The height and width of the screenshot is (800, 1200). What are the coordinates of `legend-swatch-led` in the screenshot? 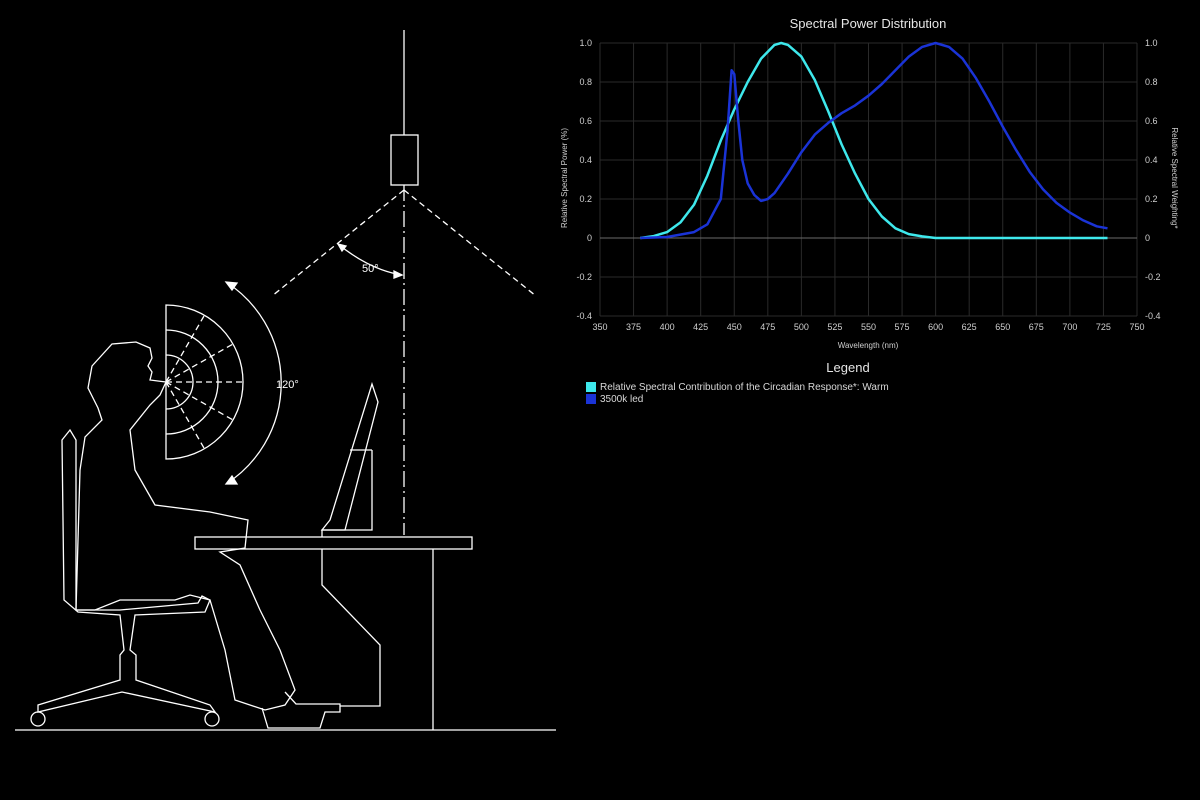 It's located at (591, 399).